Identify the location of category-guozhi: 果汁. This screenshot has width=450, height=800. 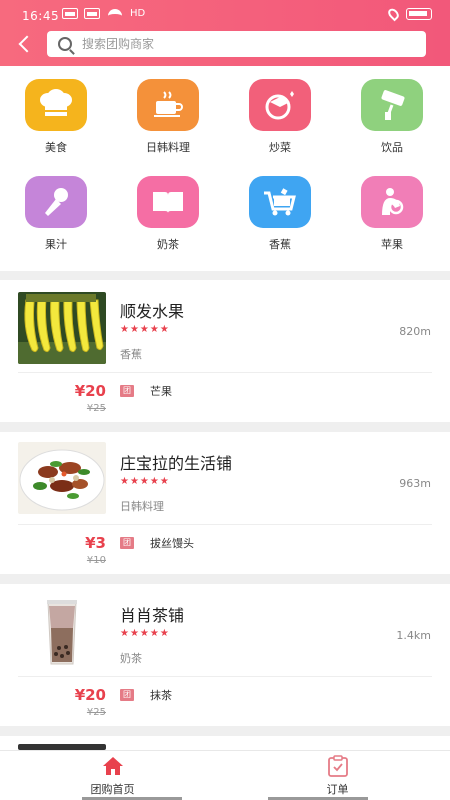
(56, 207).